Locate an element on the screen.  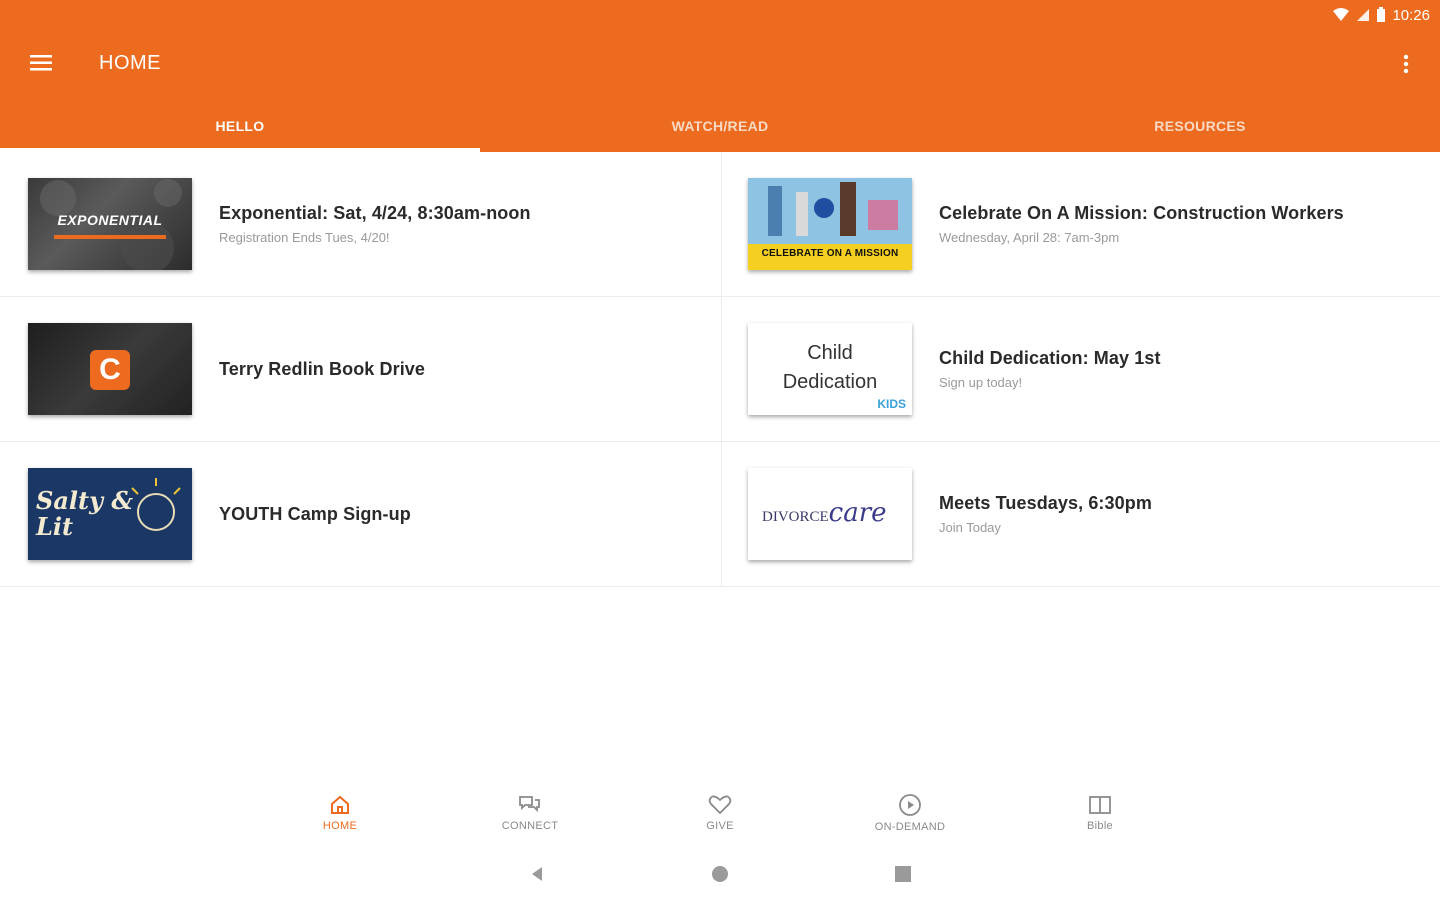
card-subtitle: Sign up today! is located at coordinates (981, 382).